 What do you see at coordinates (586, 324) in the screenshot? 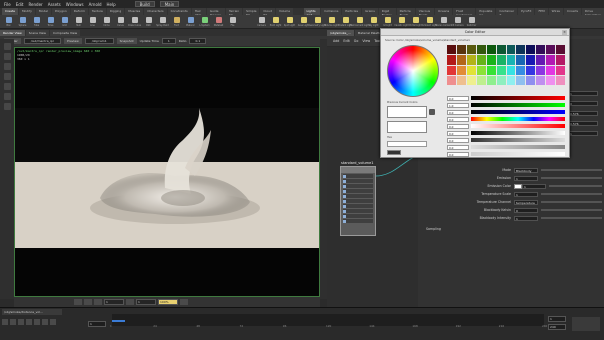
I see `realtime-toggle` at bounding box center [586, 324].